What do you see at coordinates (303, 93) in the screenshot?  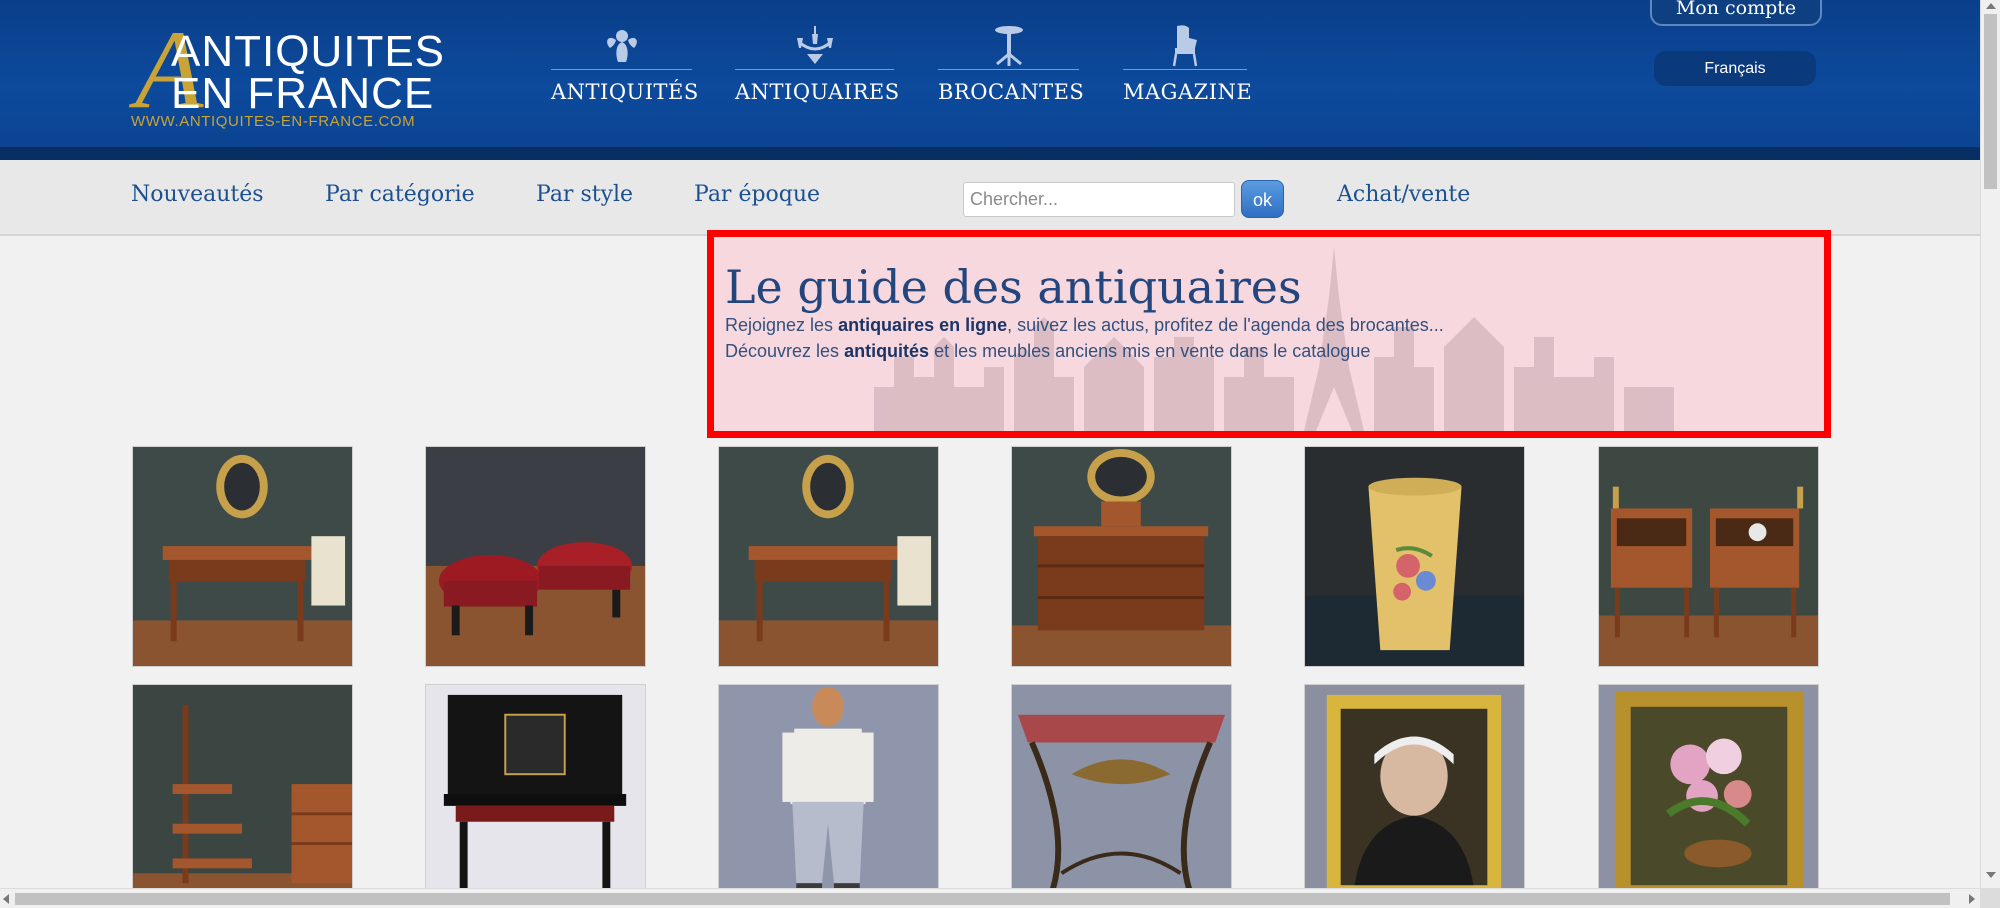 I see `logo-line2: EN FRANCE` at bounding box center [303, 93].